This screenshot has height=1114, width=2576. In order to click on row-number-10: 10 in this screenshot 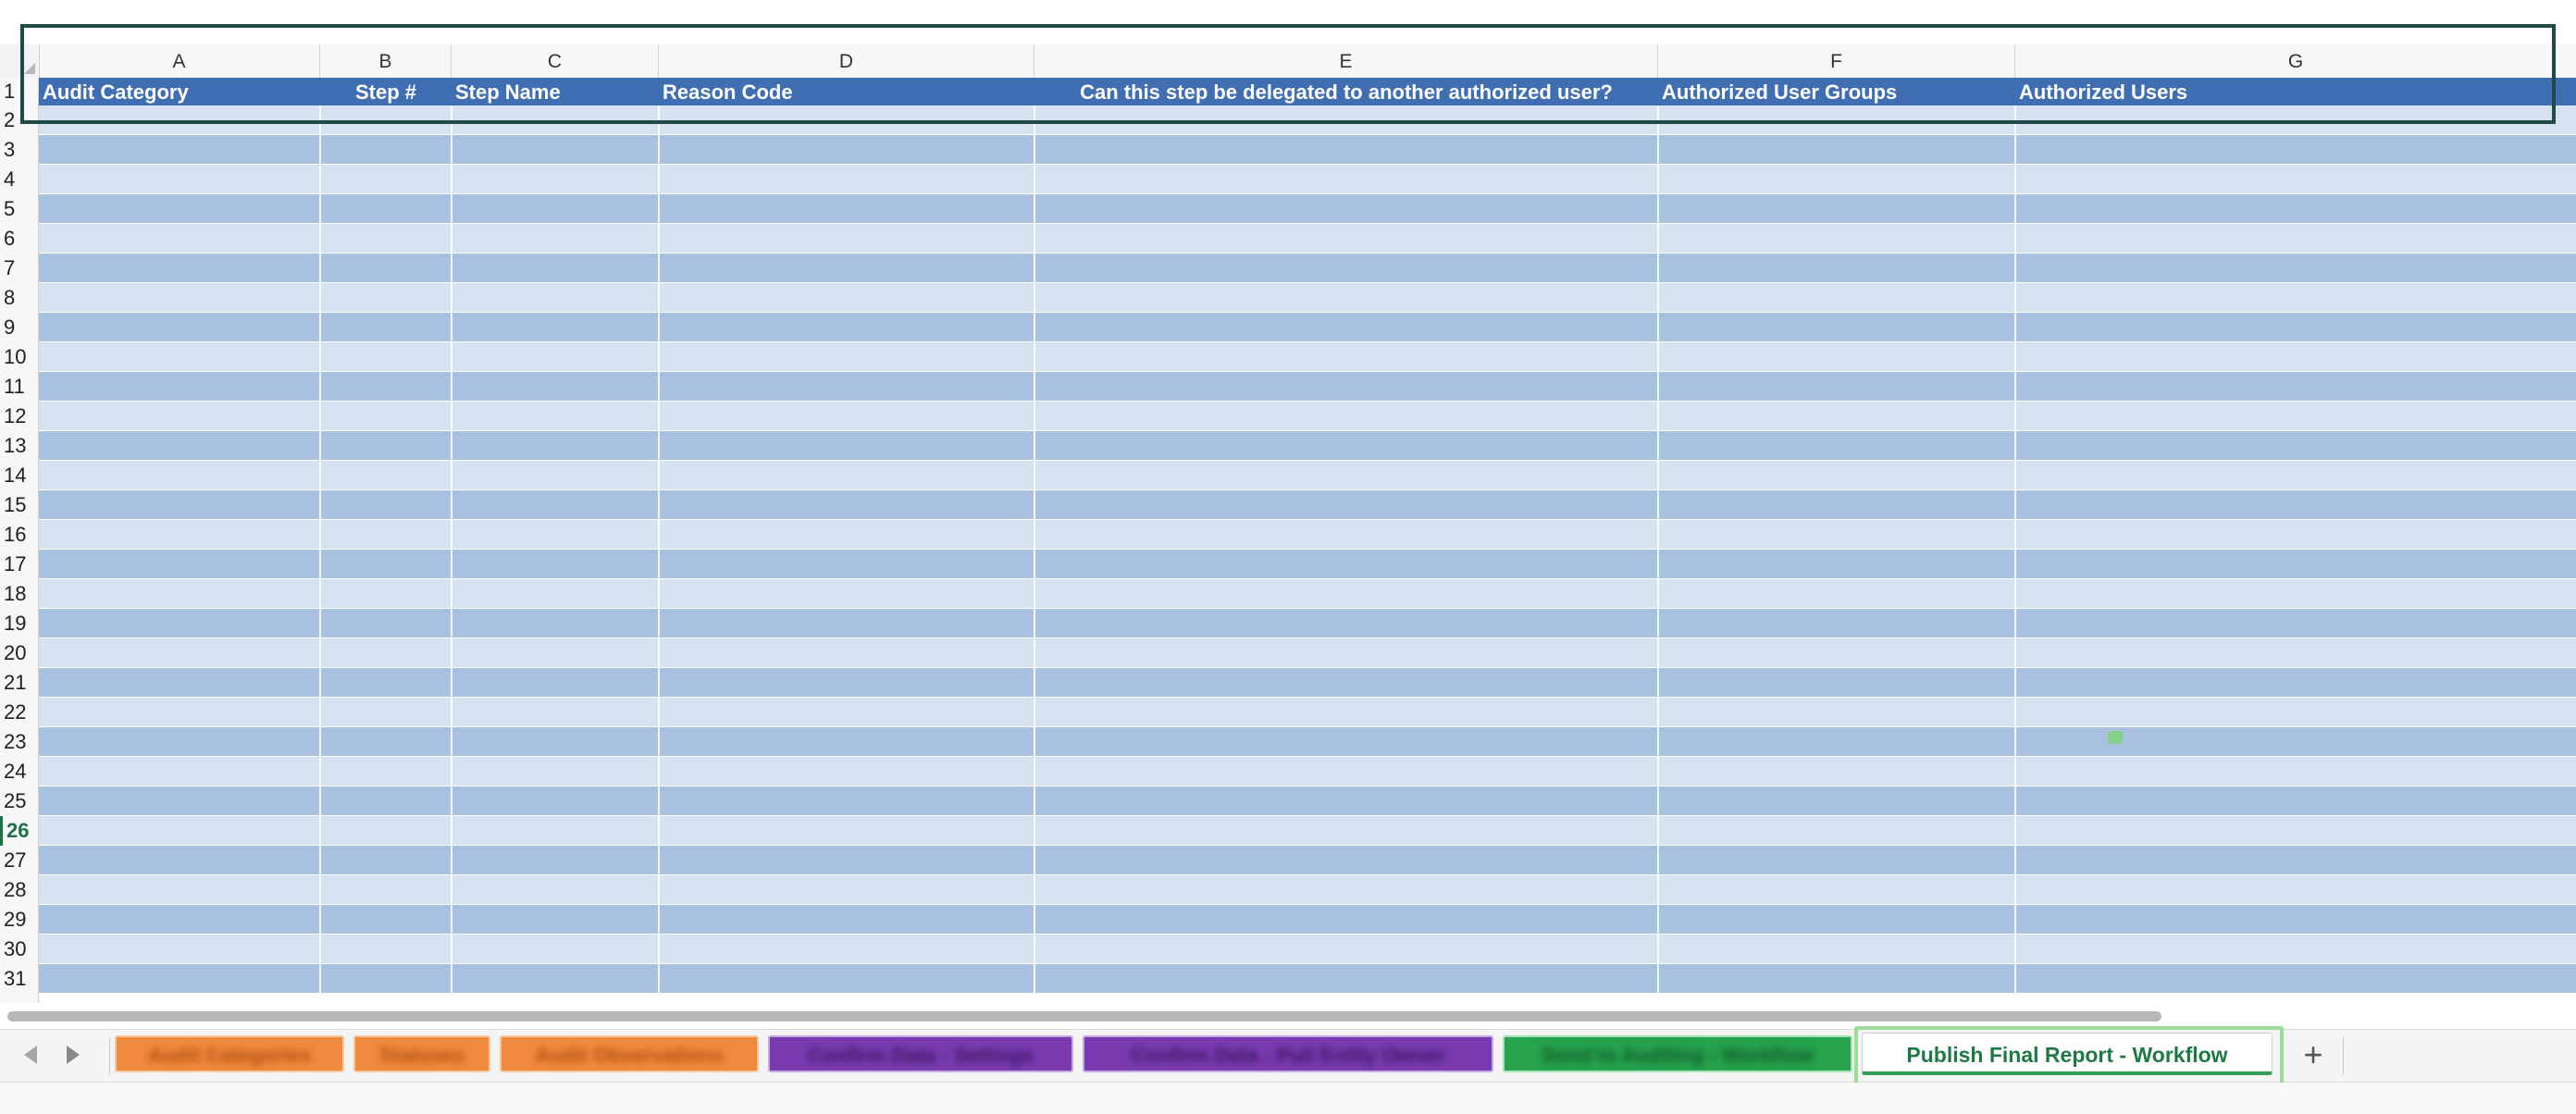, I will do `click(19, 357)`.